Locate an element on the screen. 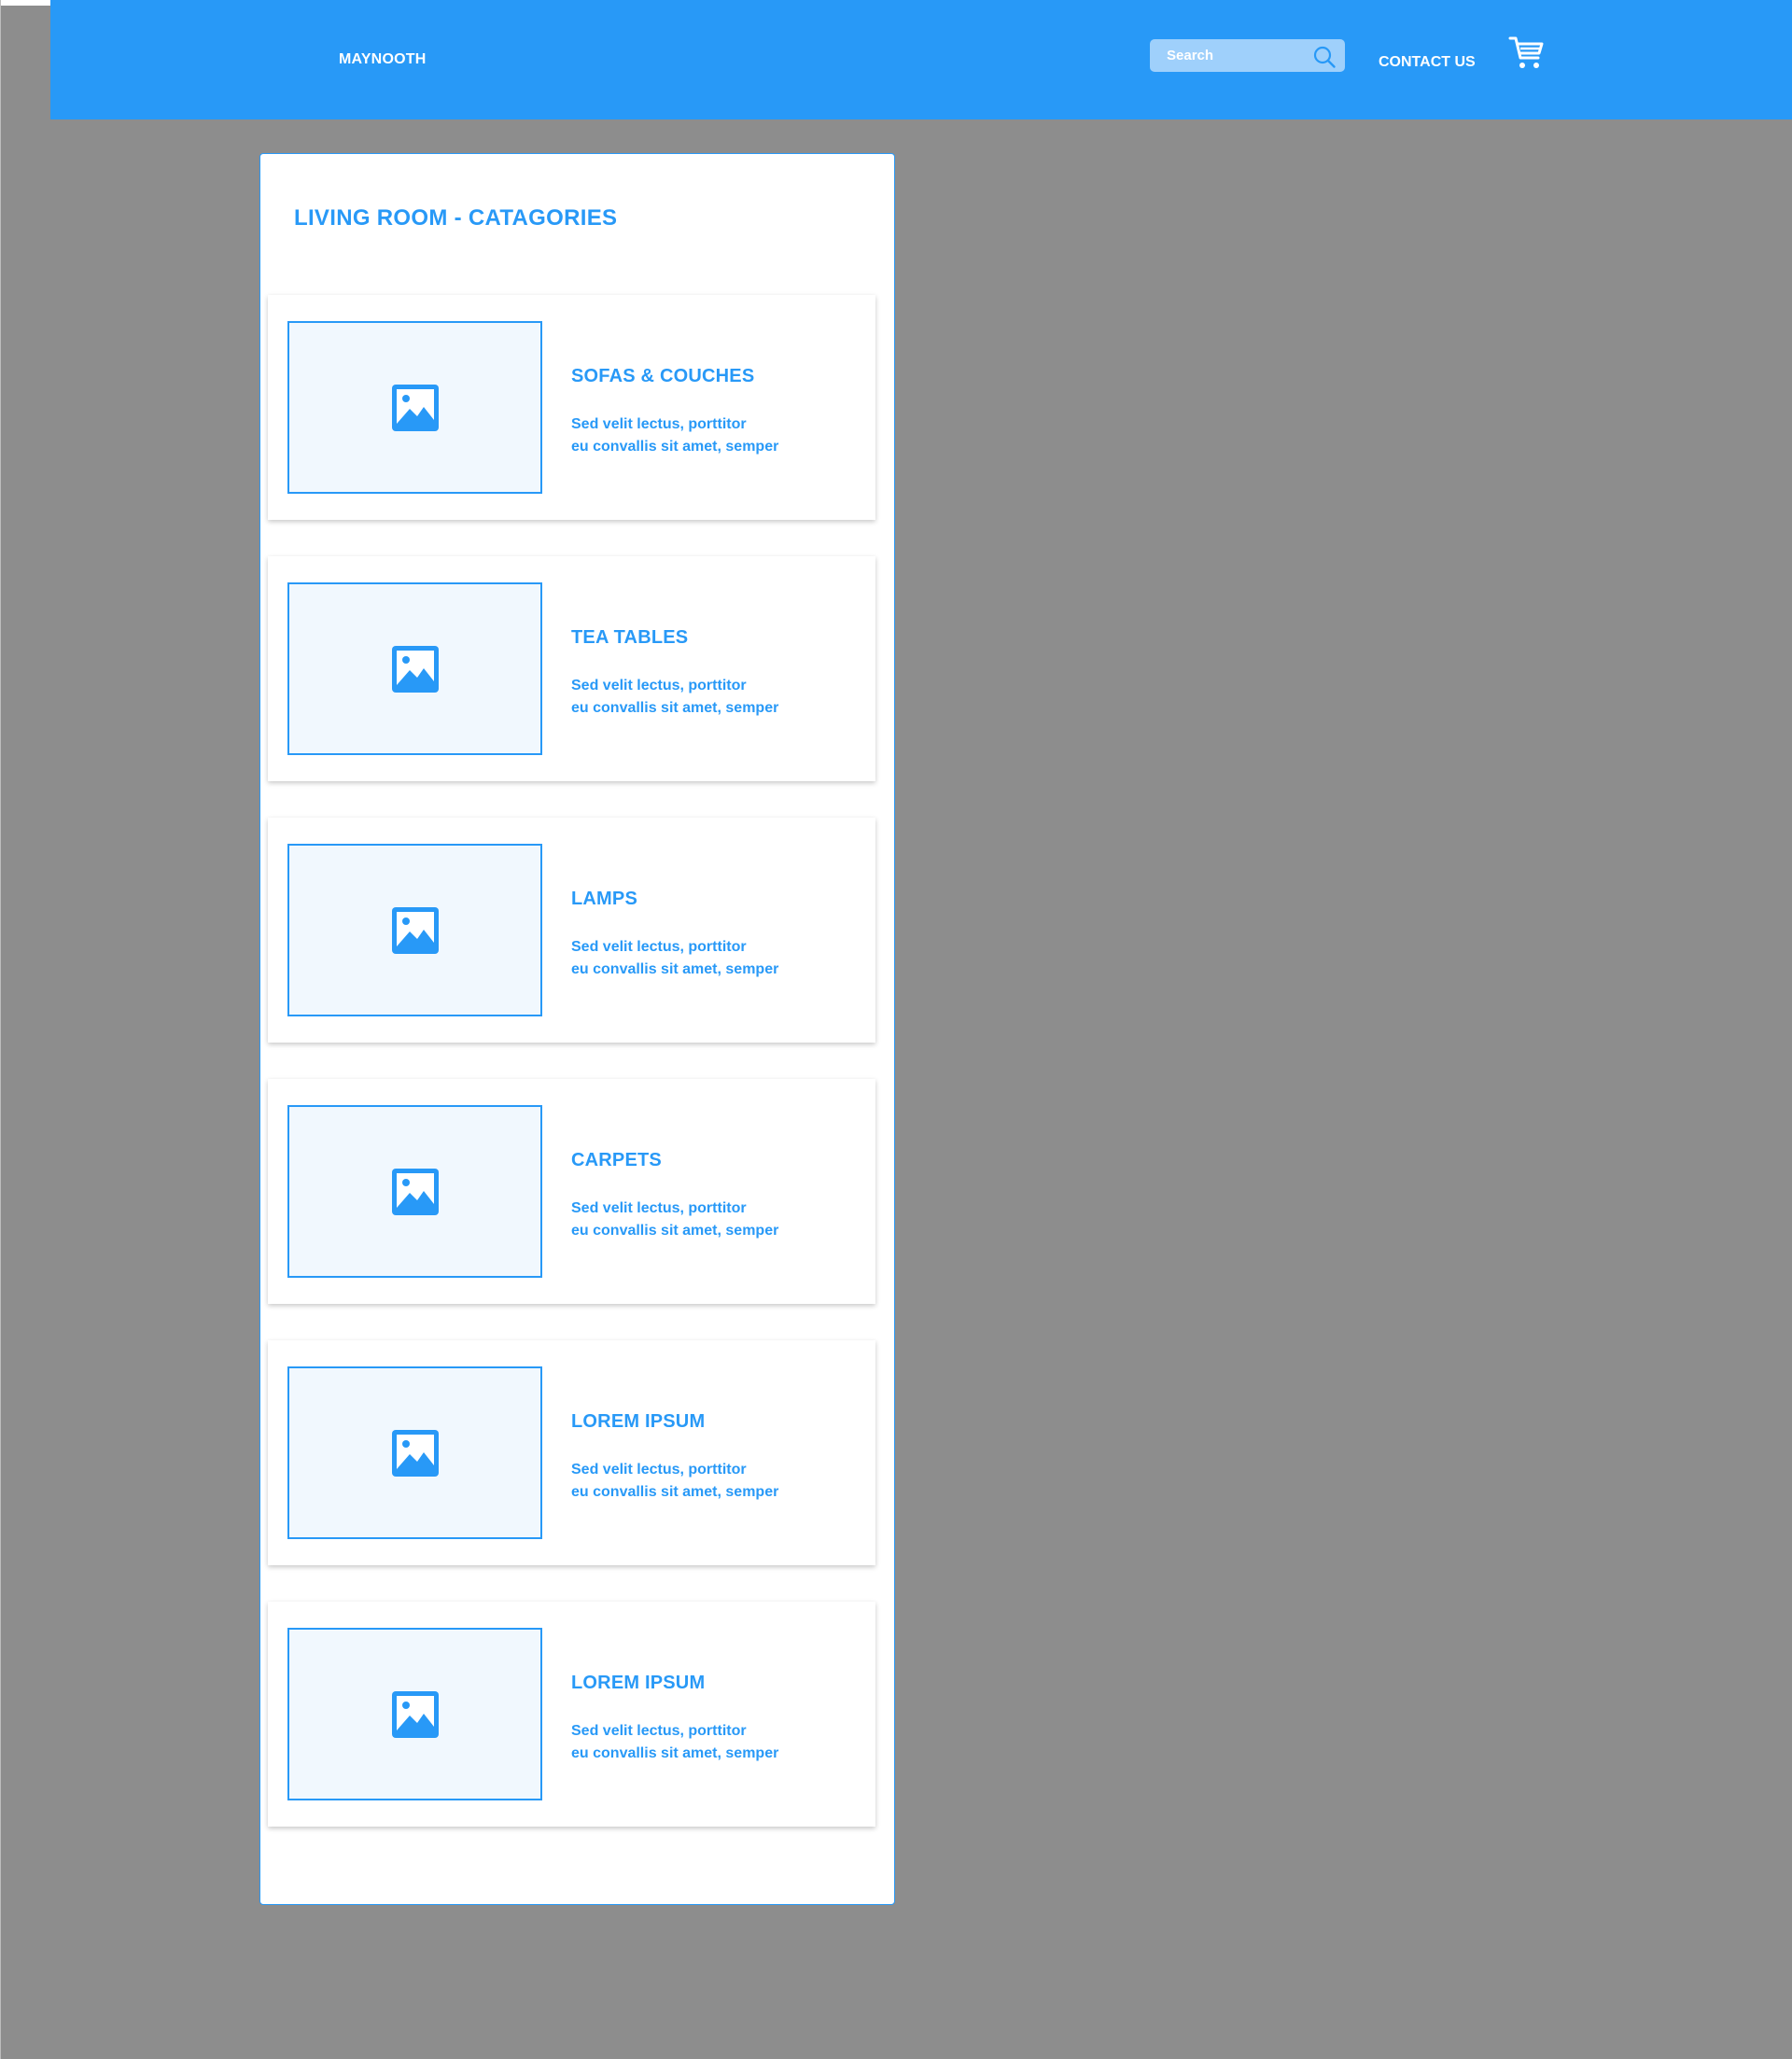 The height and width of the screenshot is (2059, 1792). search-input is located at coordinates (1237, 55).